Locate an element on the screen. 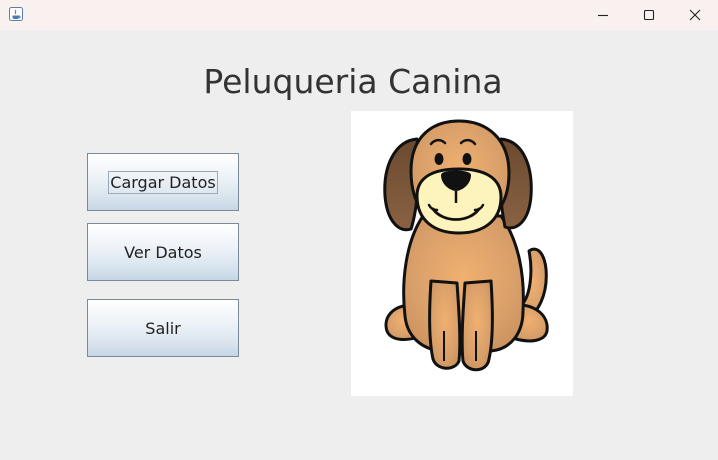 The width and height of the screenshot is (718, 460). minimize-icon is located at coordinates (603, 15).